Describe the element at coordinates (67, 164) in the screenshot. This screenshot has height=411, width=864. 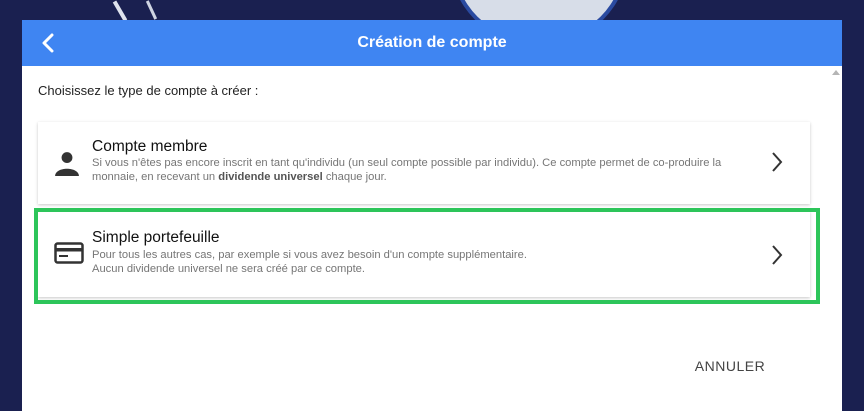
I see `person-icon` at that location.